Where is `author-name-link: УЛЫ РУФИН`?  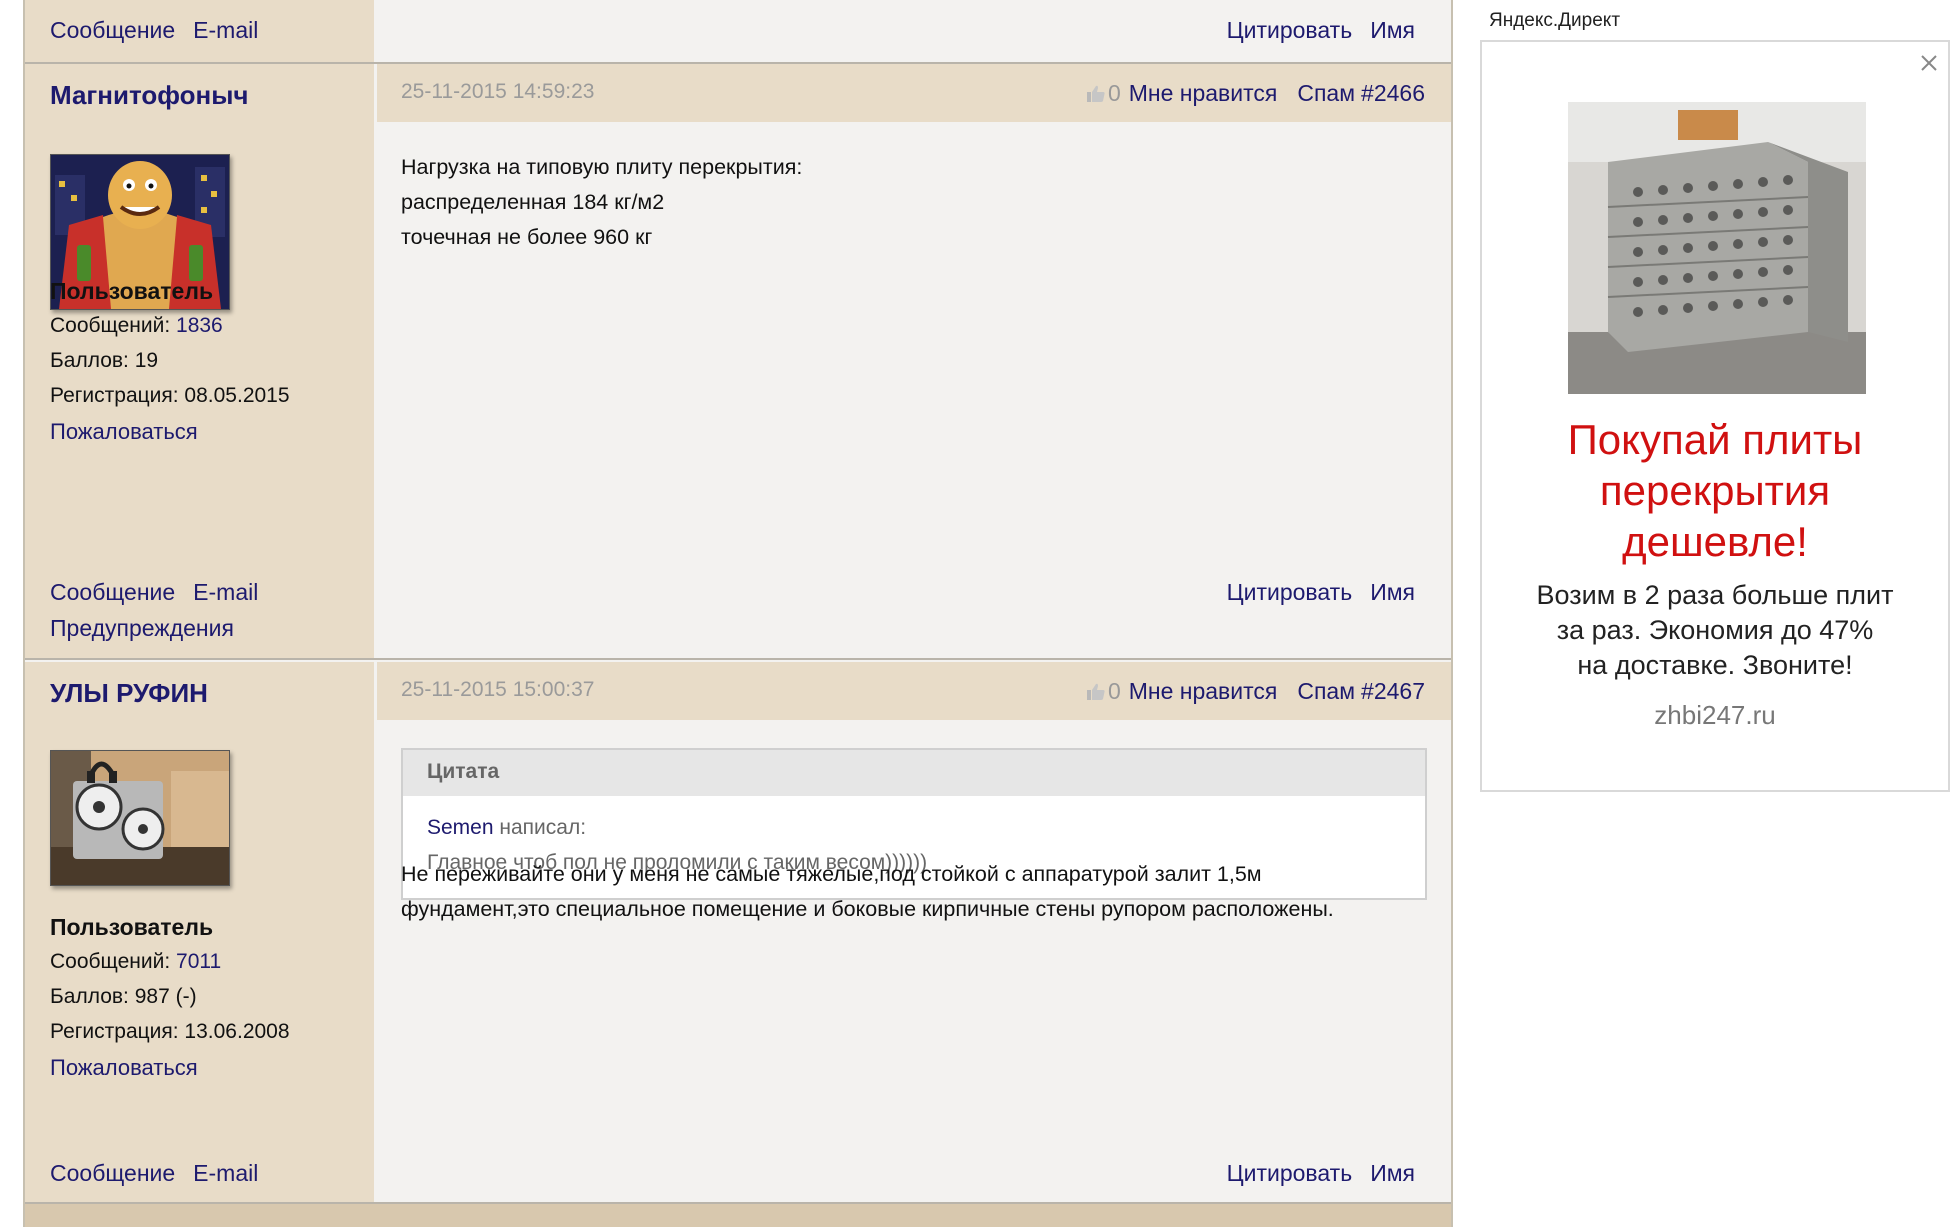
author-name-link: УЛЫ РУФИН is located at coordinates (129, 693).